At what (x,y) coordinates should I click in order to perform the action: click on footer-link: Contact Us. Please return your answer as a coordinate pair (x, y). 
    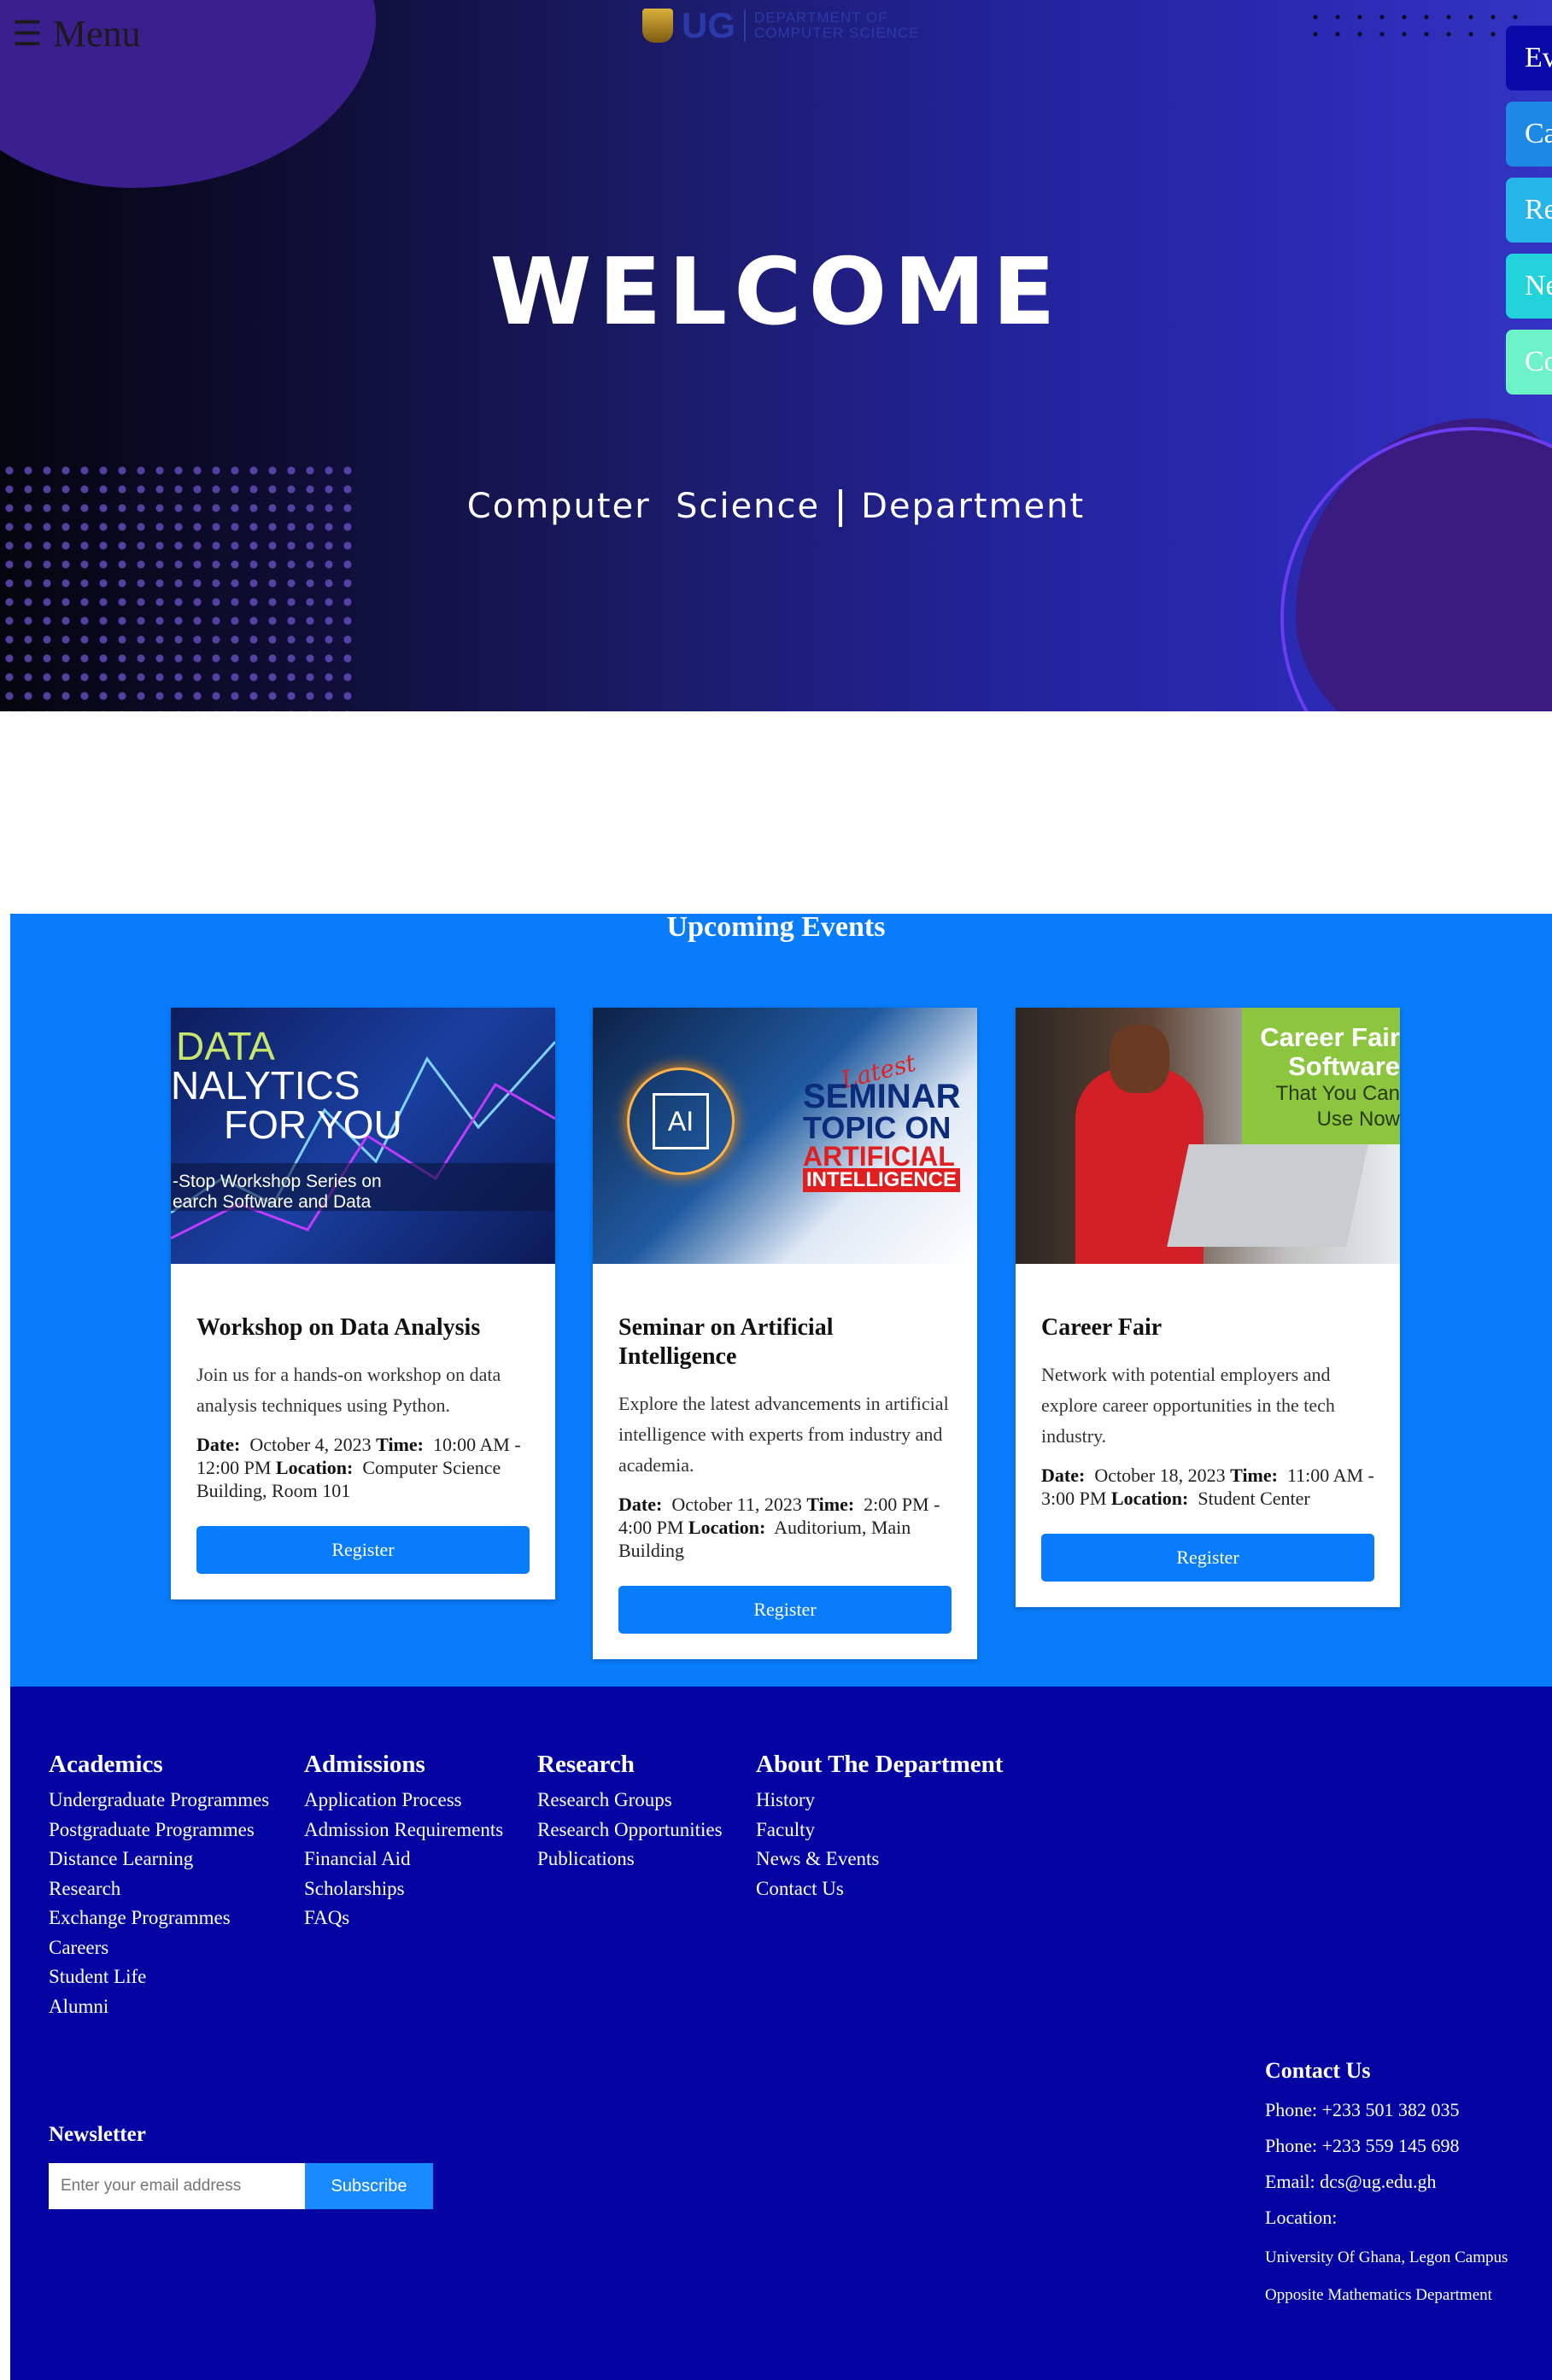
    Looking at the image, I should click on (880, 1889).